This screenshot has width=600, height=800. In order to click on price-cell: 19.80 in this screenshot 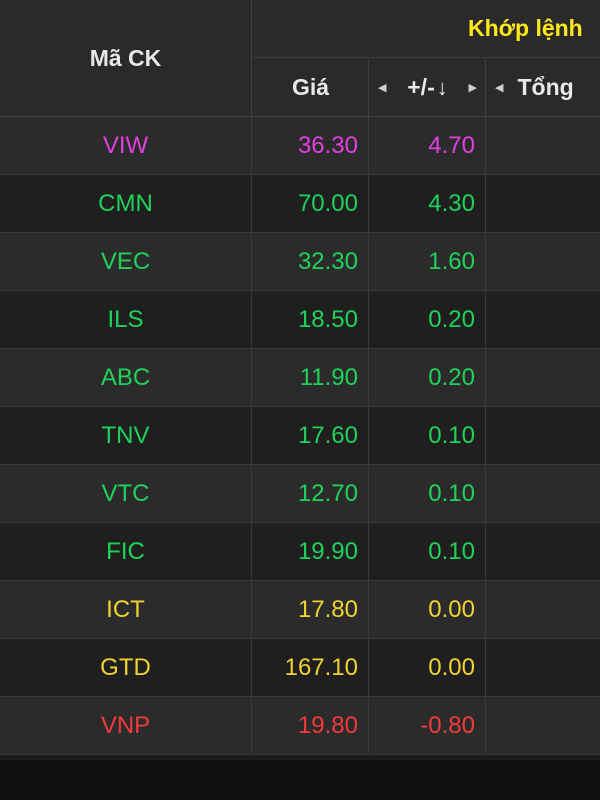, I will do `click(310, 725)`.